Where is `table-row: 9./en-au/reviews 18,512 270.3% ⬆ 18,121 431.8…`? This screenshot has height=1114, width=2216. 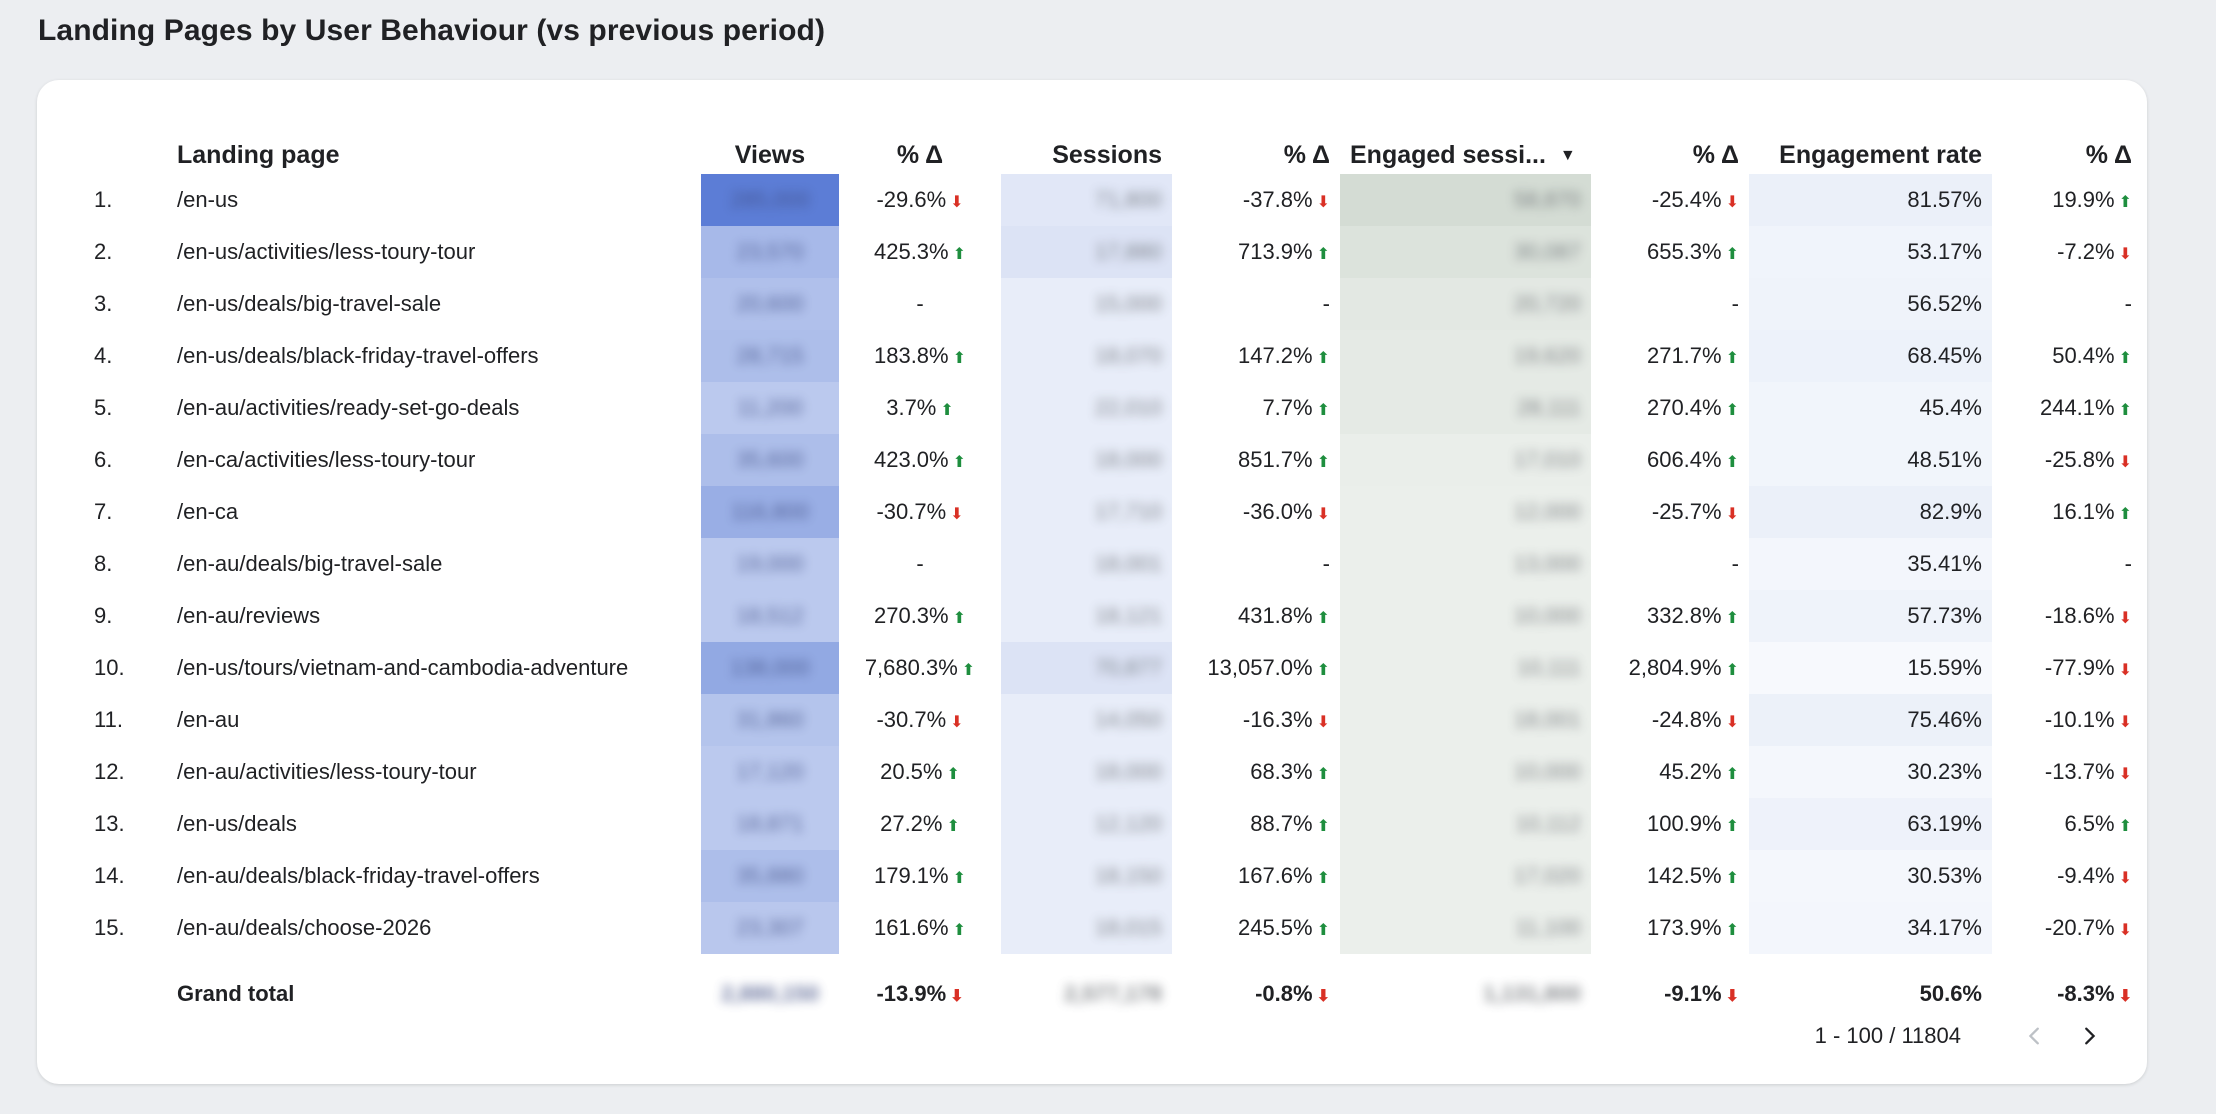
table-row: 9./en-au/reviews 18,512 270.3% ⬆ 18,121 431.8… is located at coordinates (1112, 616).